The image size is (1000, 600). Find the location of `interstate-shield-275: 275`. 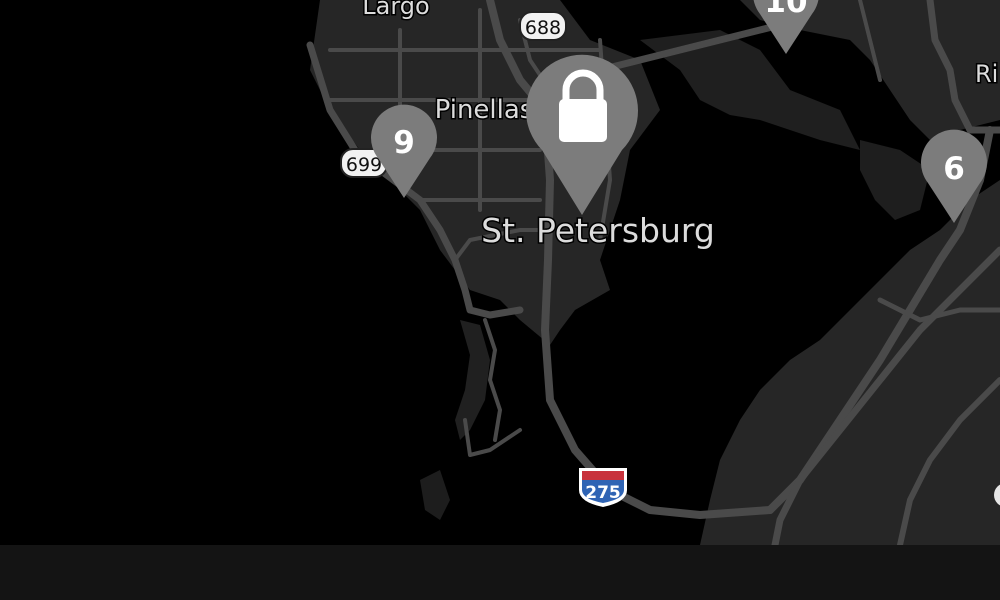

interstate-shield-275: 275 is located at coordinates (603, 487).